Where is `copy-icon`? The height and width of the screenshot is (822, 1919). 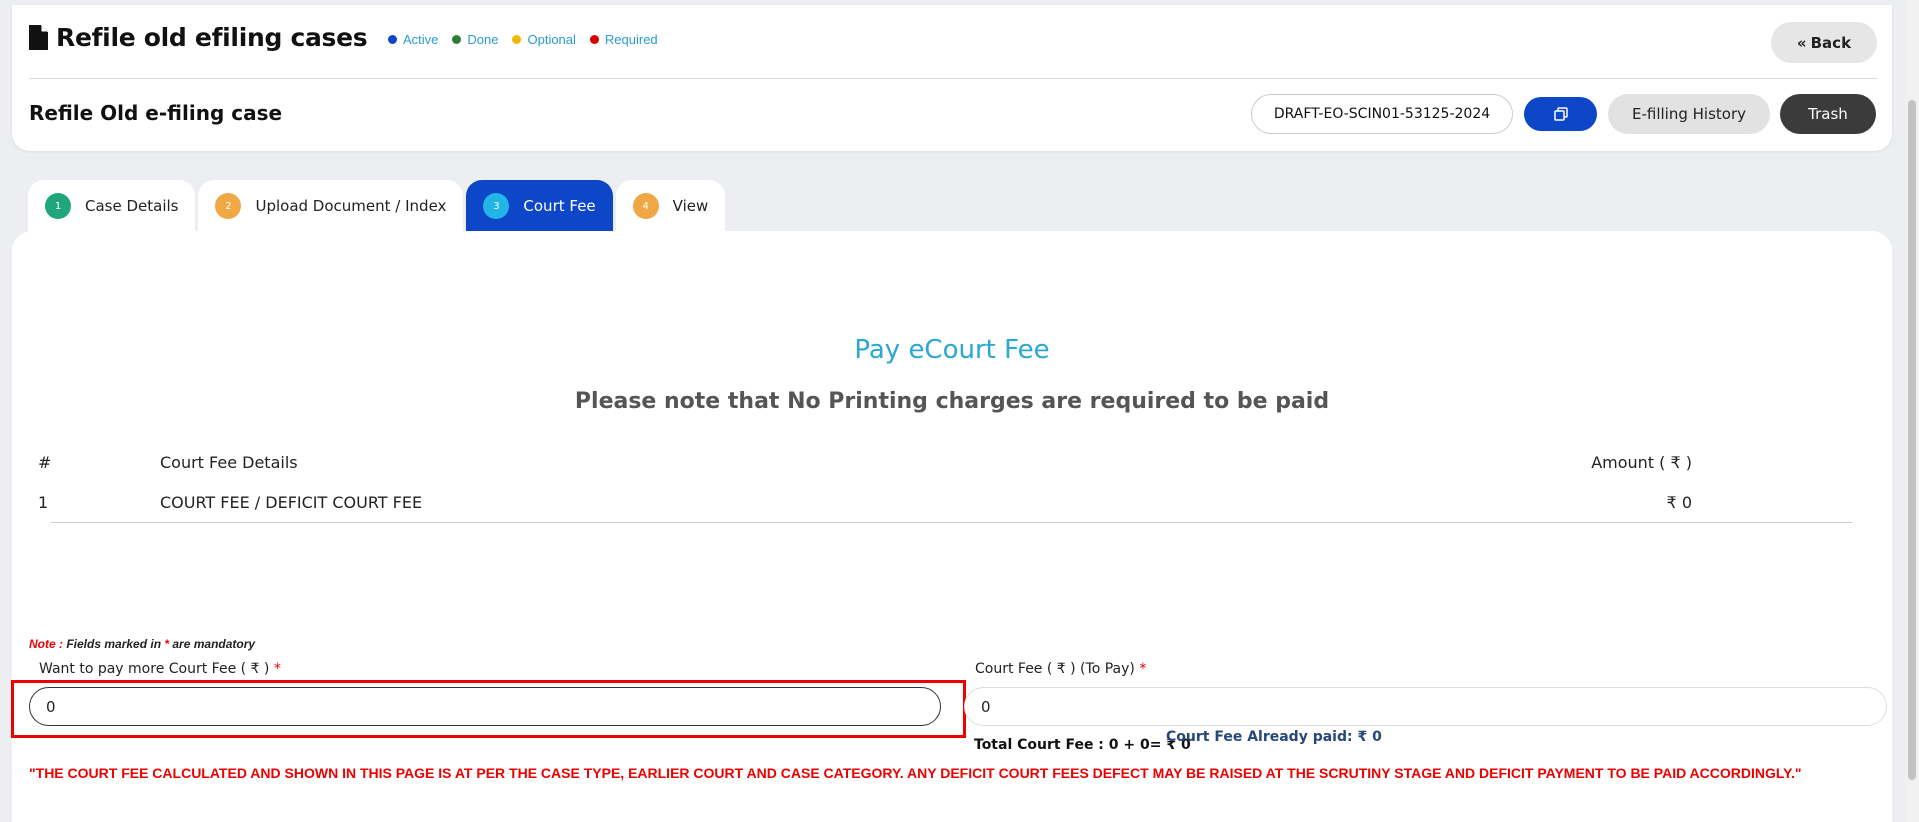 copy-icon is located at coordinates (1560, 114).